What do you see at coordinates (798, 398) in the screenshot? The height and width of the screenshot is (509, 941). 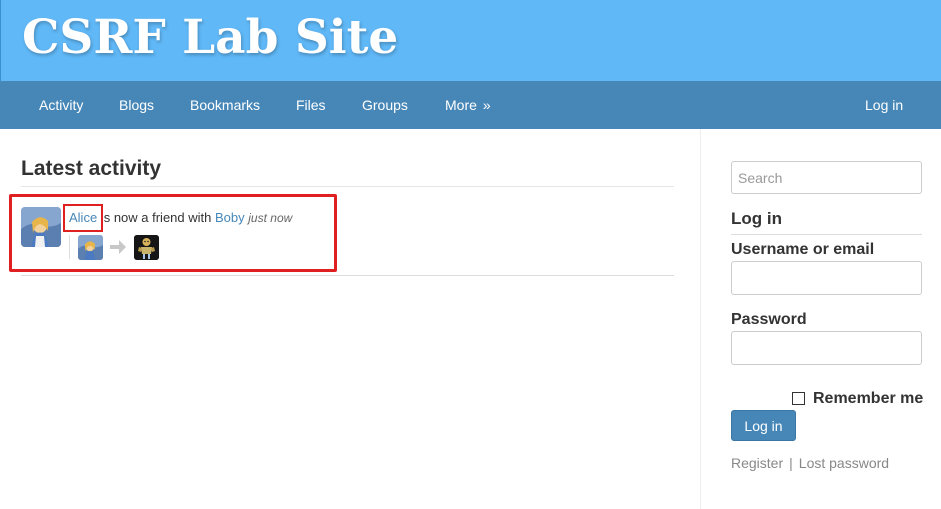 I see `remember-me-checkbox` at bounding box center [798, 398].